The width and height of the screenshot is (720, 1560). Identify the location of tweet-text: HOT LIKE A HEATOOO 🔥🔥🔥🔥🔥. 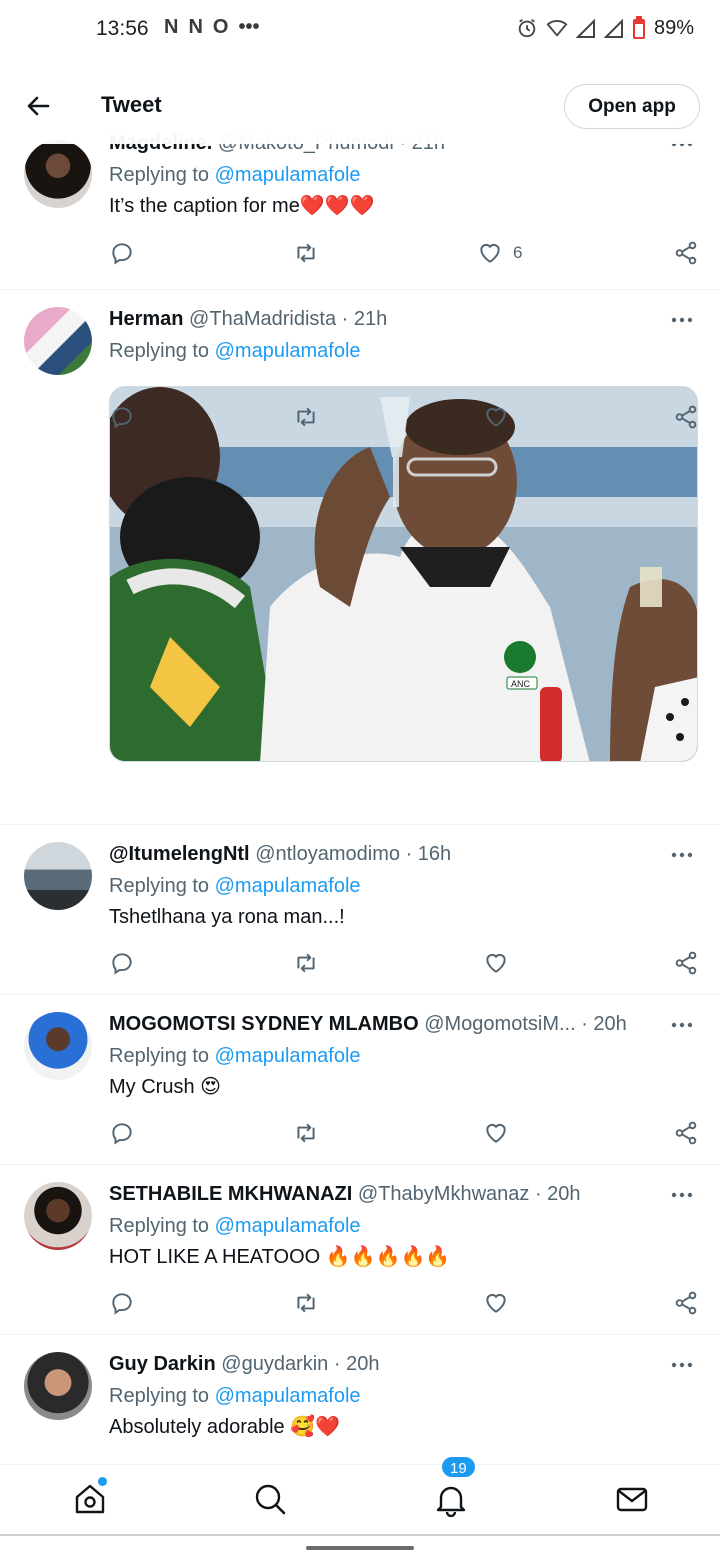
(280, 1257).